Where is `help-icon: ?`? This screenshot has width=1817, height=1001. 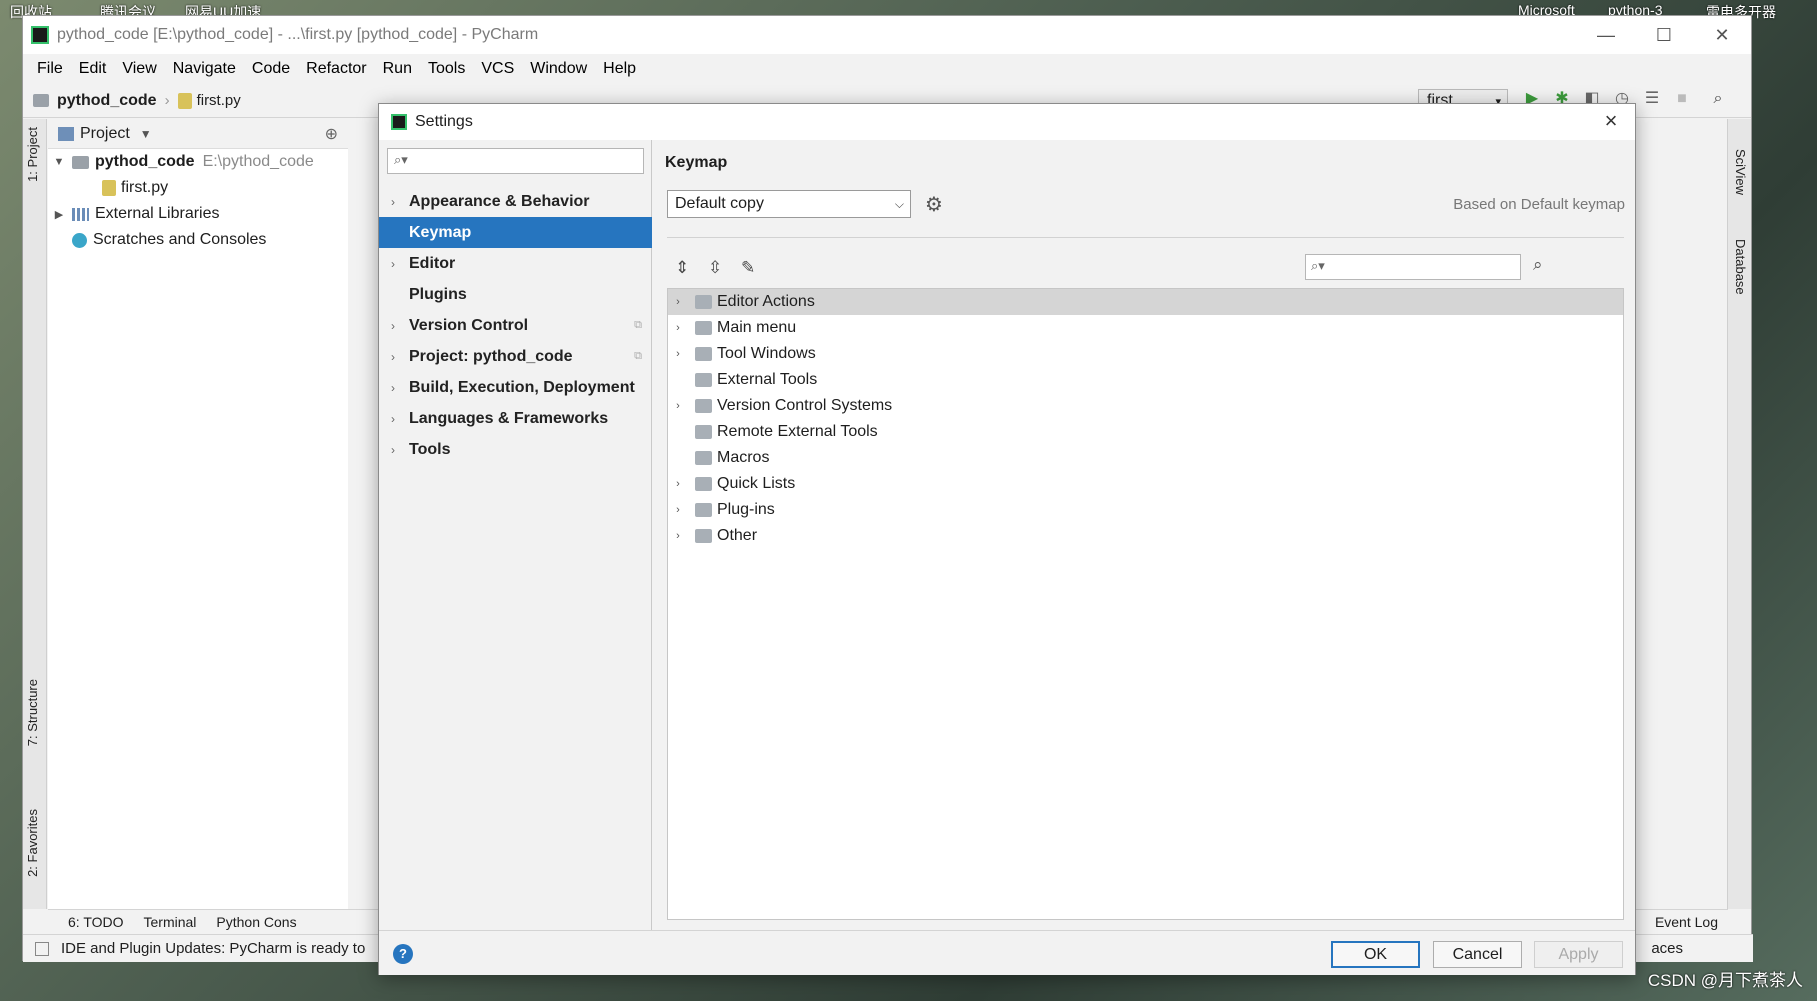
help-icon: ? is located at coordinates (403, 954).